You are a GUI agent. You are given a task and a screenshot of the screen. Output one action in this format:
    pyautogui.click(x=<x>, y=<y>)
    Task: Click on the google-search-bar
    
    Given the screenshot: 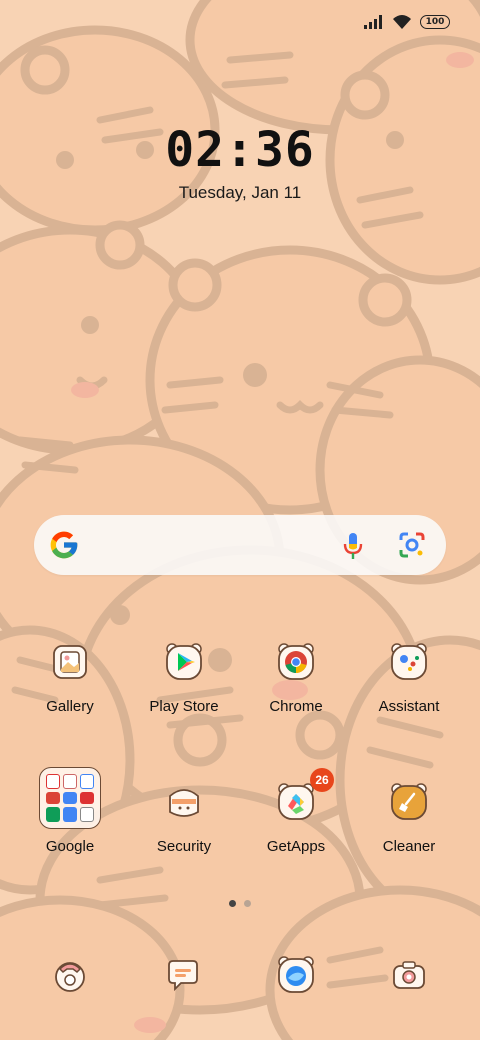 What is the action you would take?
    pyautogui.click(x=240, y=545)
    